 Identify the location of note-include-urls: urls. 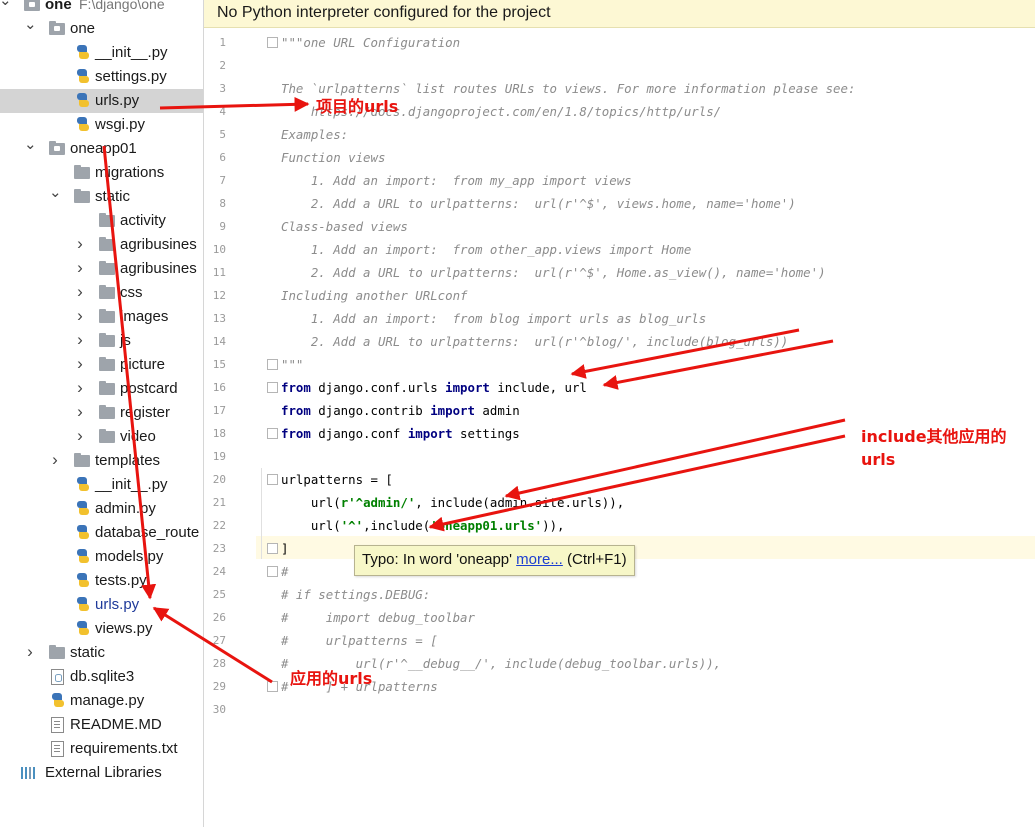
(878, 459).